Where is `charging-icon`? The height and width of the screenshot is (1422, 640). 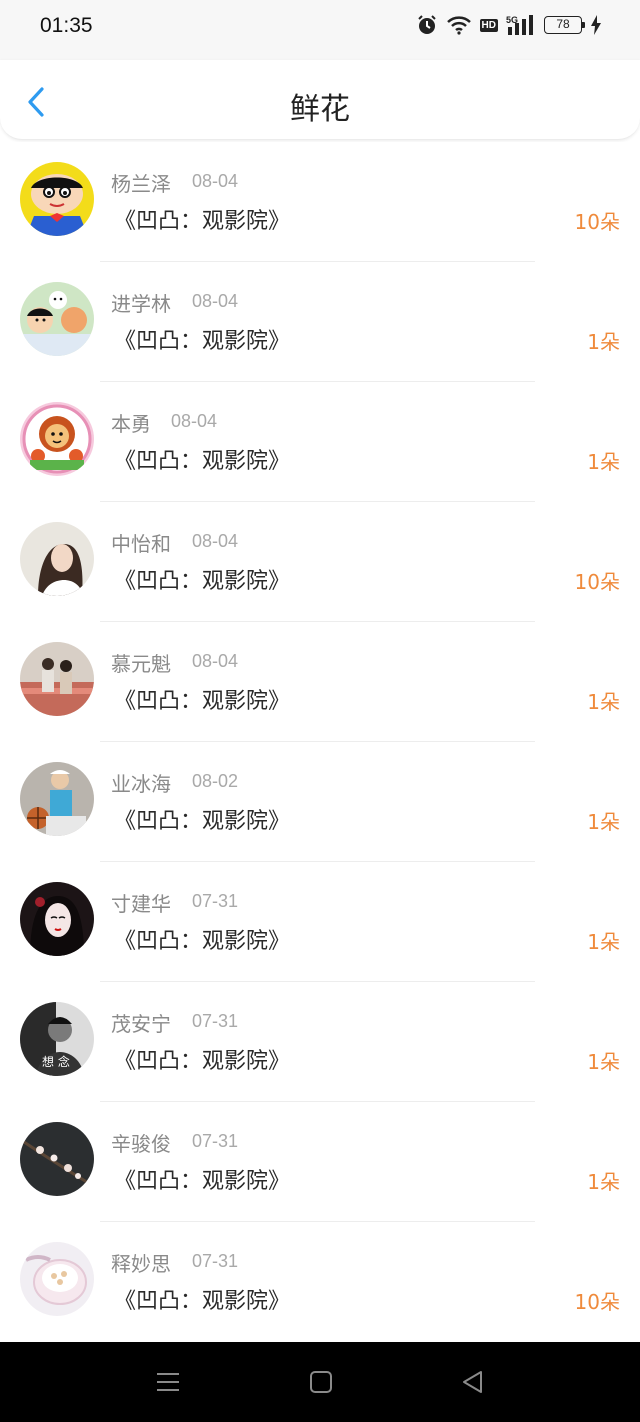
charging-icon is located at coordinates (596, 25).